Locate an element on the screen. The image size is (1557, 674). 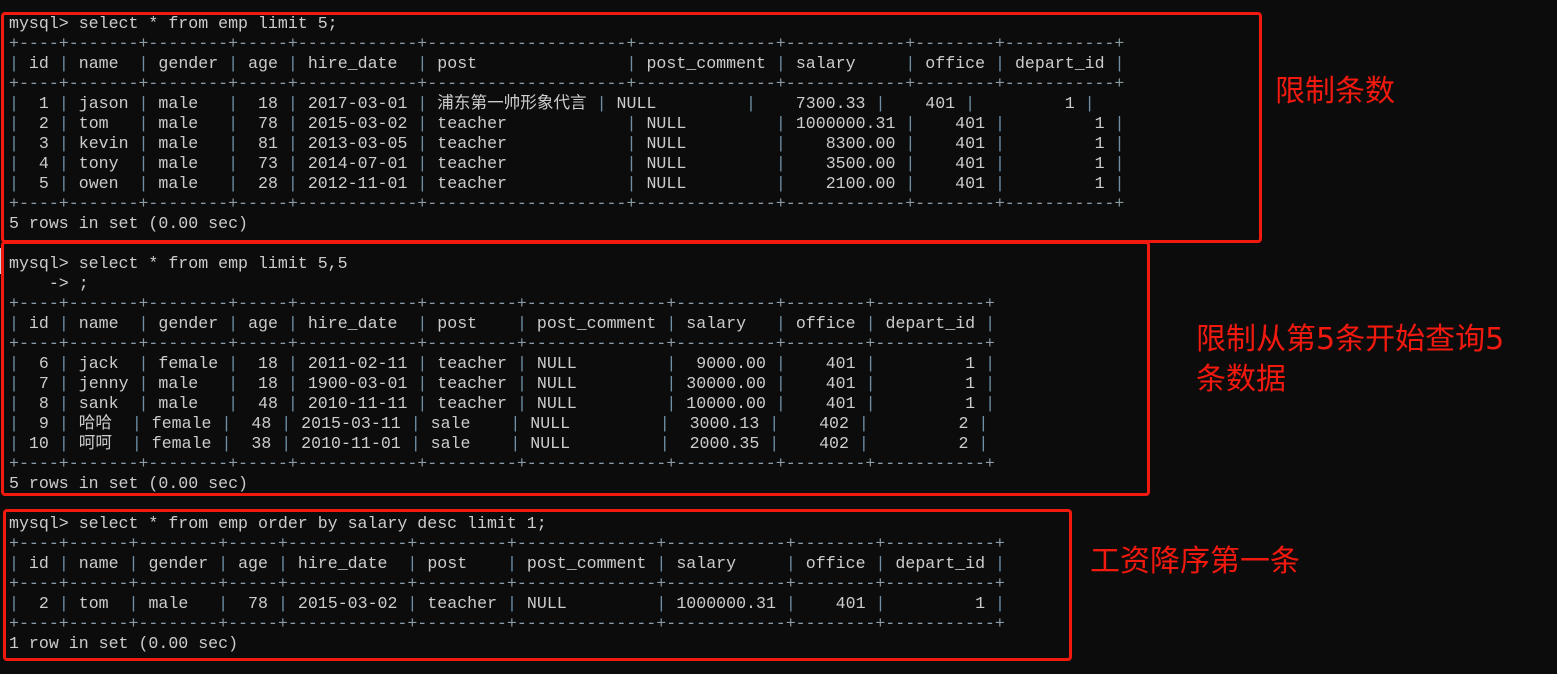
command-line: -> ; is located at coordinates (49, 283).